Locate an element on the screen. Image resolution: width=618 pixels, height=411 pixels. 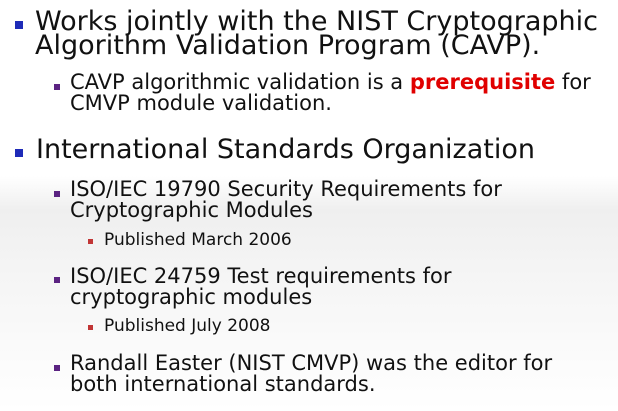
bullet-text: Published July 2008 is located at coordinates (187, 326).